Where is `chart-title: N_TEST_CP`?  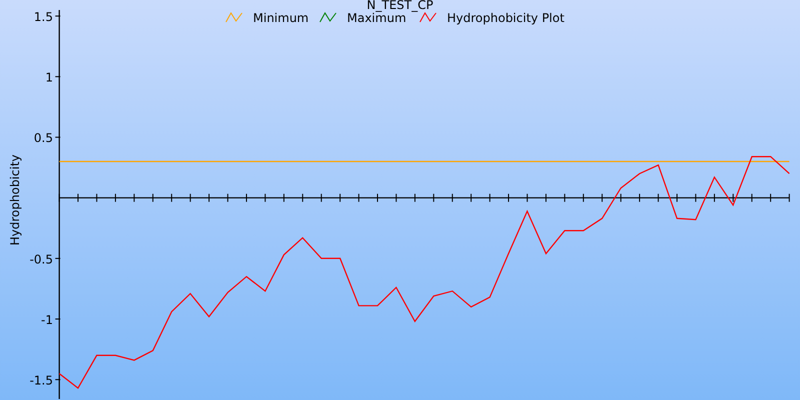 chart-title: N_TEST_CP is located at coordinates (400, 6).